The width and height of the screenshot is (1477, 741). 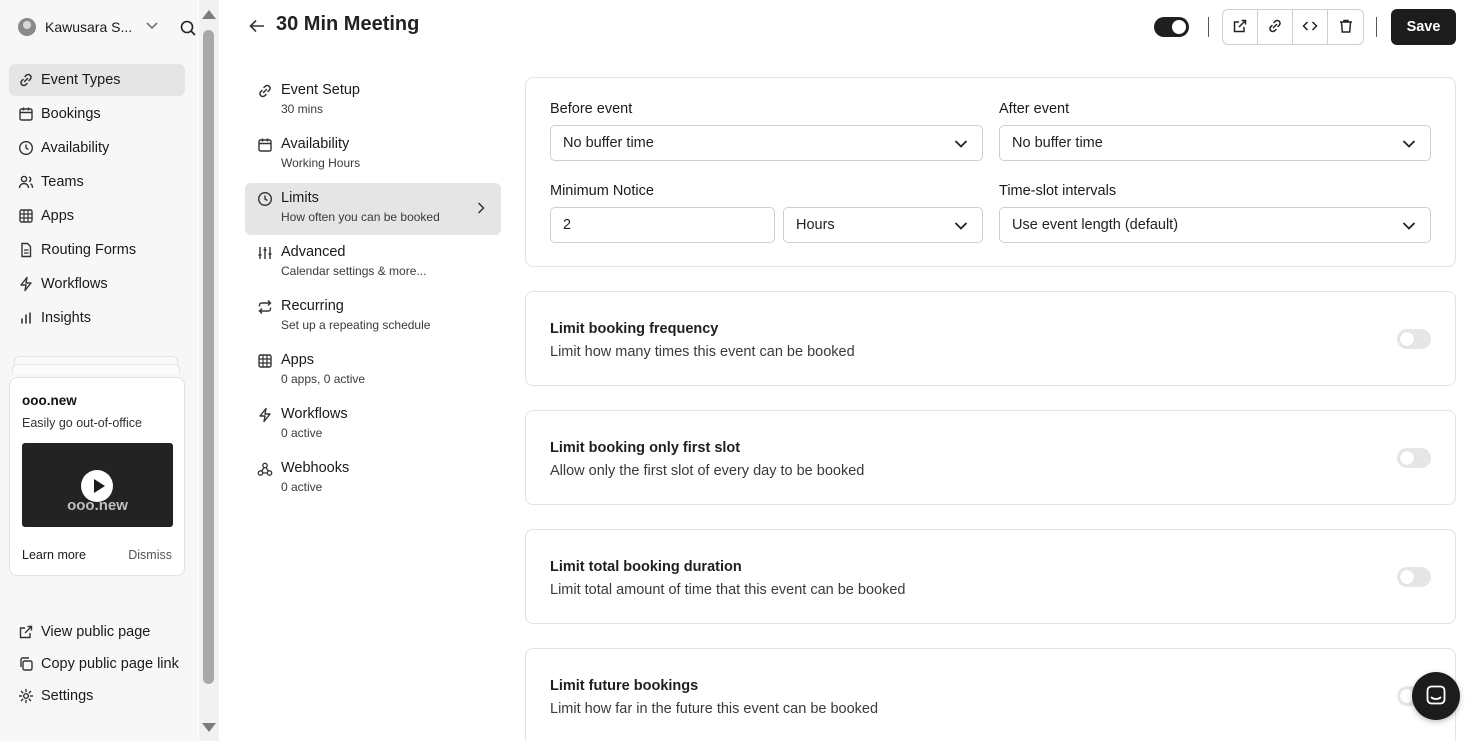 What do you see at coordinates (645, 448) in the screenshot?
I see `limit-title: Limit booking only first slot` at bounding box center [645, 448].